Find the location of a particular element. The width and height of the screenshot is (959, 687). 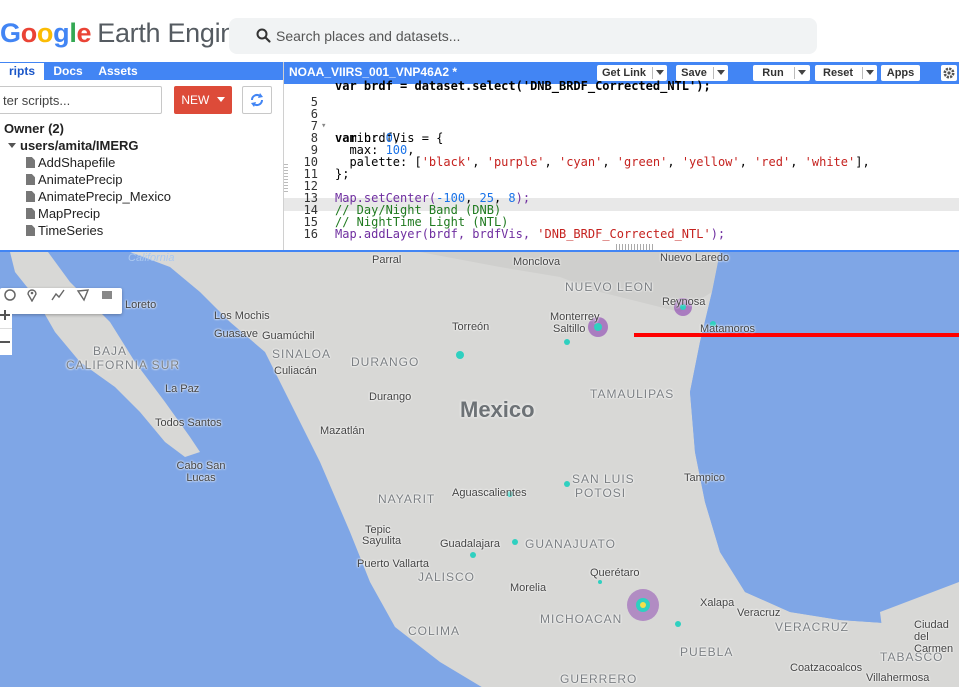

map-label-city: Monclova is located at coordinates (537, 262).